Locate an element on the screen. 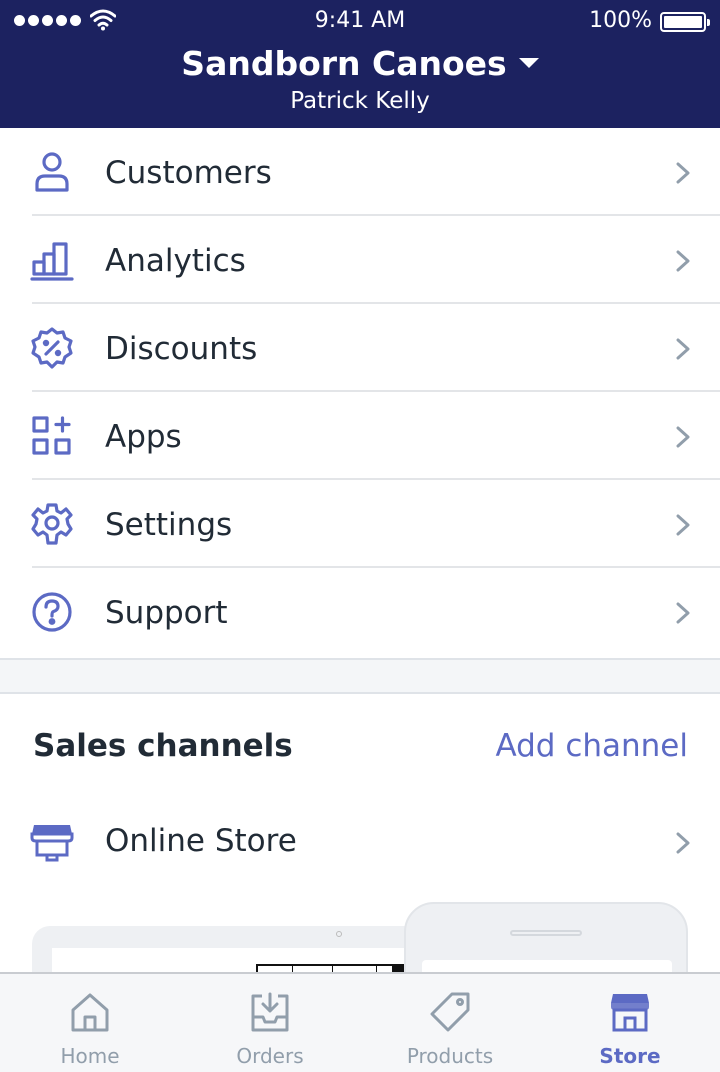 The image size is (720, 1072). tab-label: Orders is located at coordinates (270, 1056).